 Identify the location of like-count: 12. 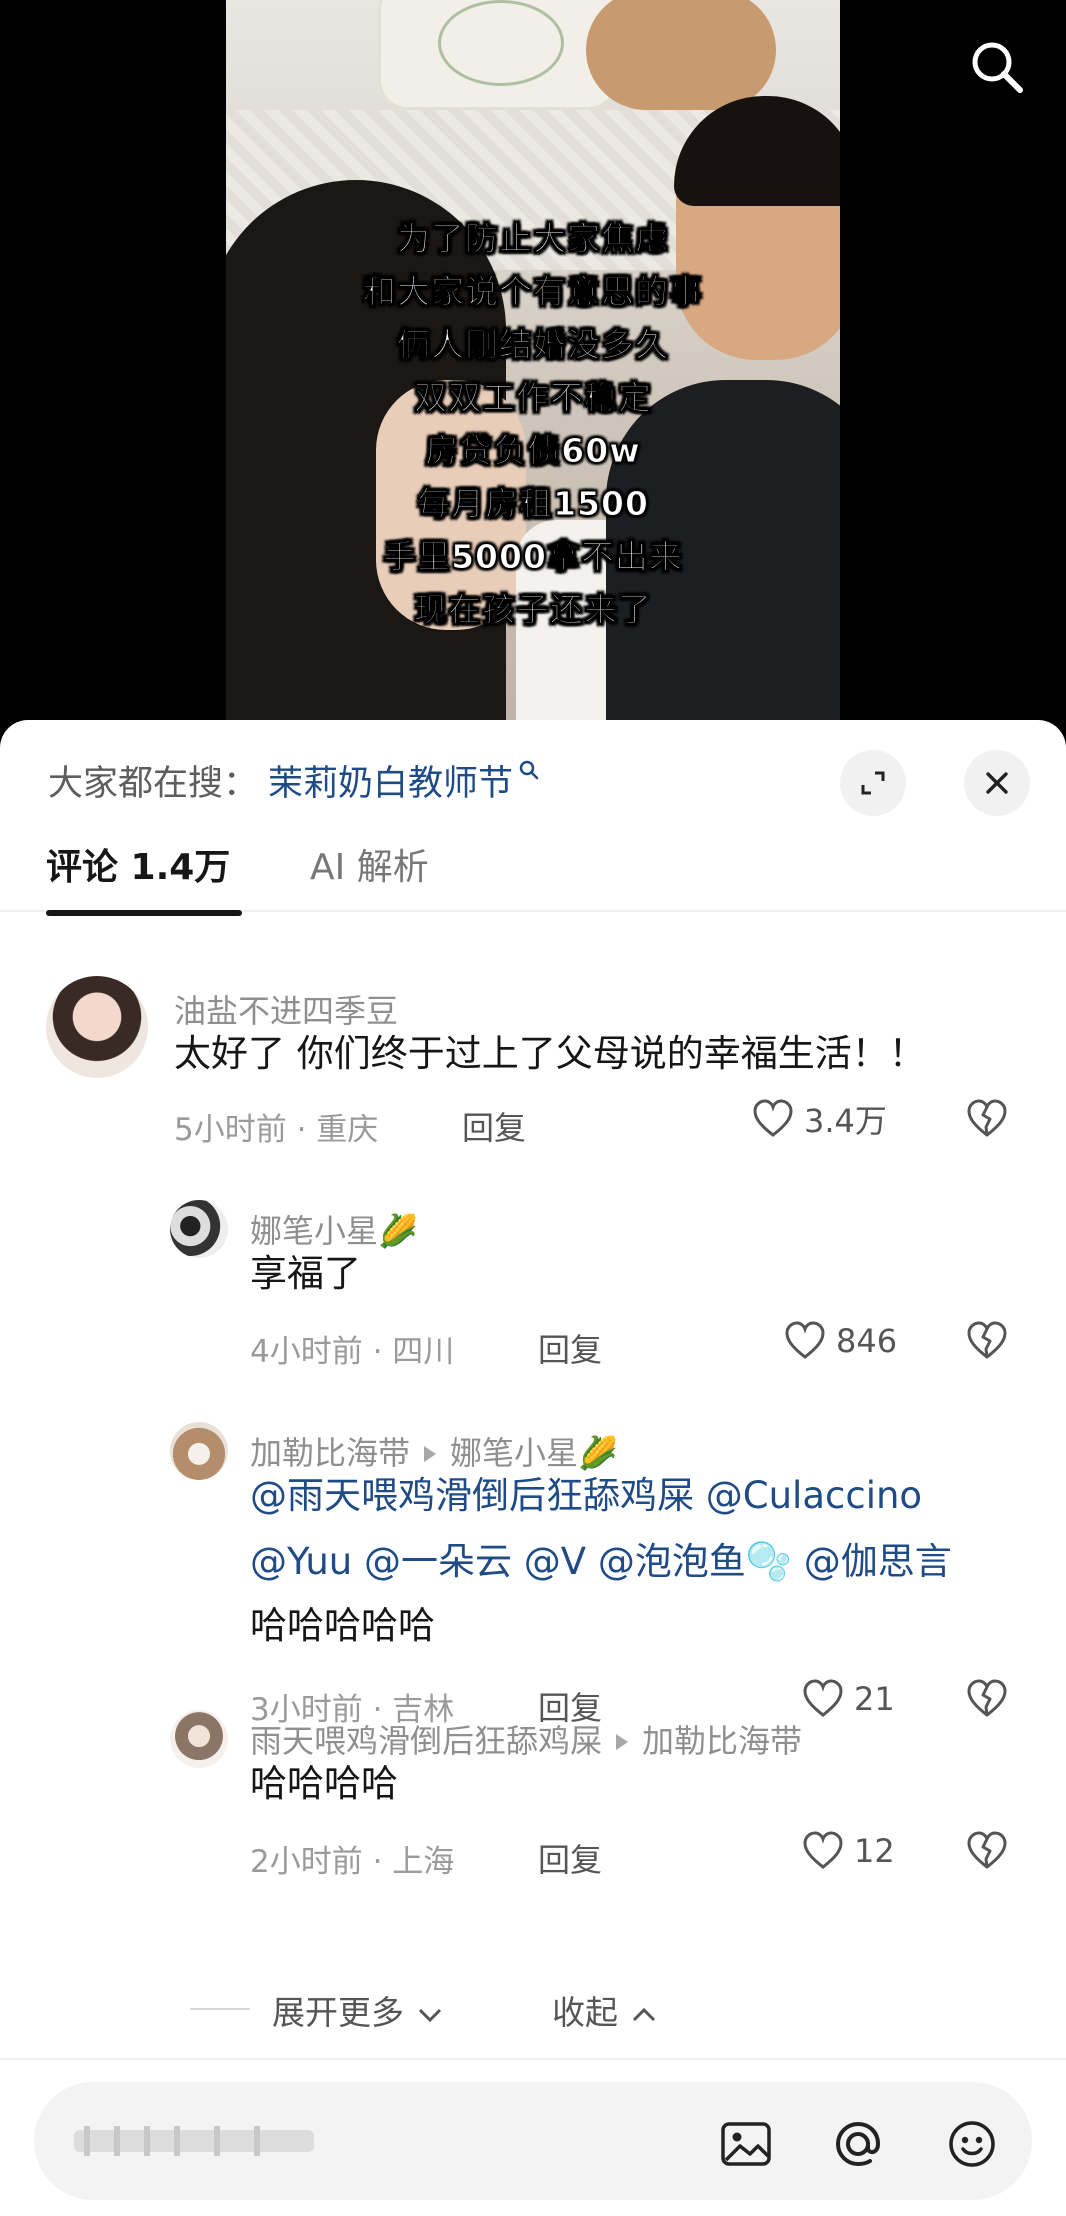
(874, 1851).